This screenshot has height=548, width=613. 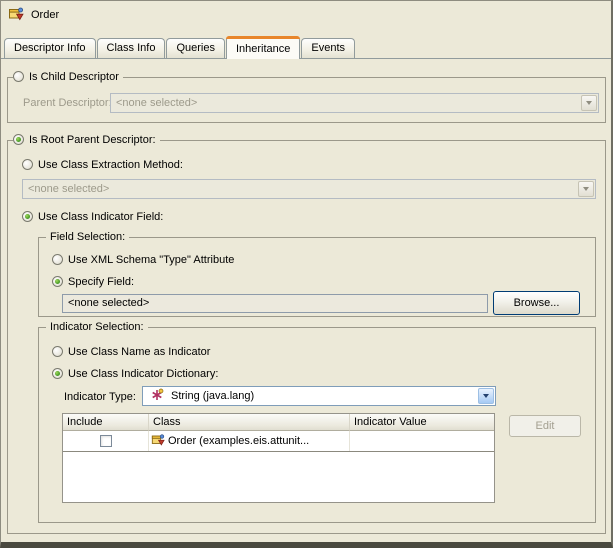 What do you see at coordinates (110, 164) in the screenshot?
I see `radio-label: Use Class Extraction Method:` at bounding box center [110, 164].